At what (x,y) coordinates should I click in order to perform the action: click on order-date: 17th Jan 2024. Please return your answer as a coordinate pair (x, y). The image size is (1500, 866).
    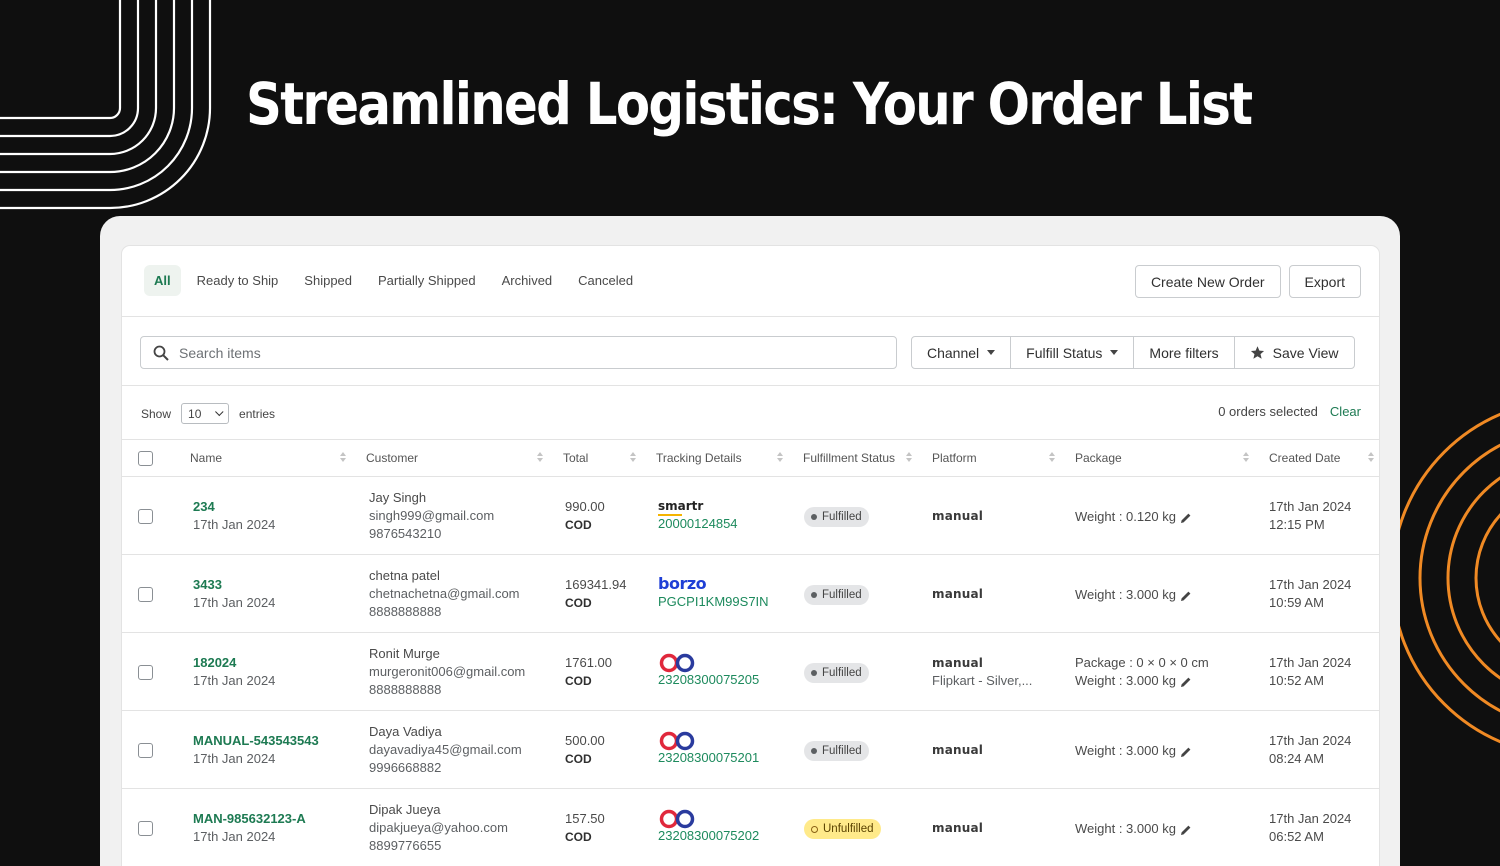
    Looking at the image, I should click on (234, 524).